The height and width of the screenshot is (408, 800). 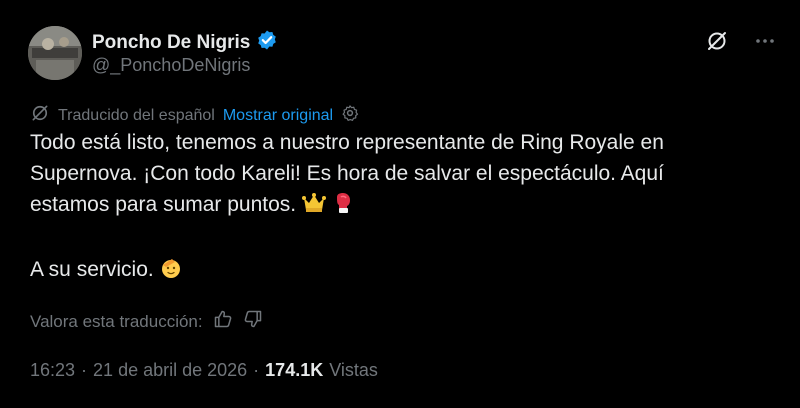 I want to click on views-count: 174.1K, so click(x=294, y=370).